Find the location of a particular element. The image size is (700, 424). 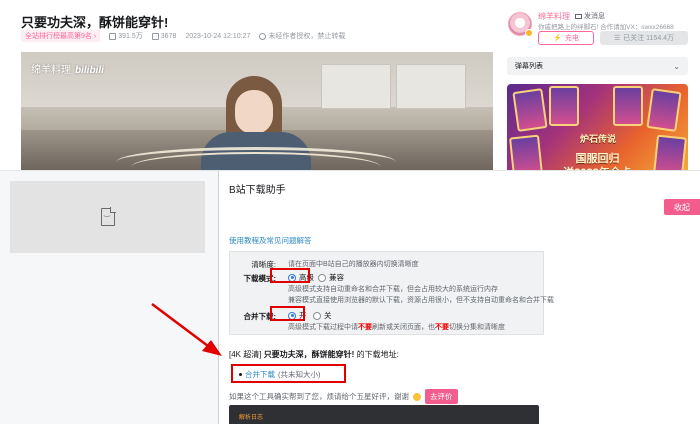

mail-icon is located at coordinates (578, 16).